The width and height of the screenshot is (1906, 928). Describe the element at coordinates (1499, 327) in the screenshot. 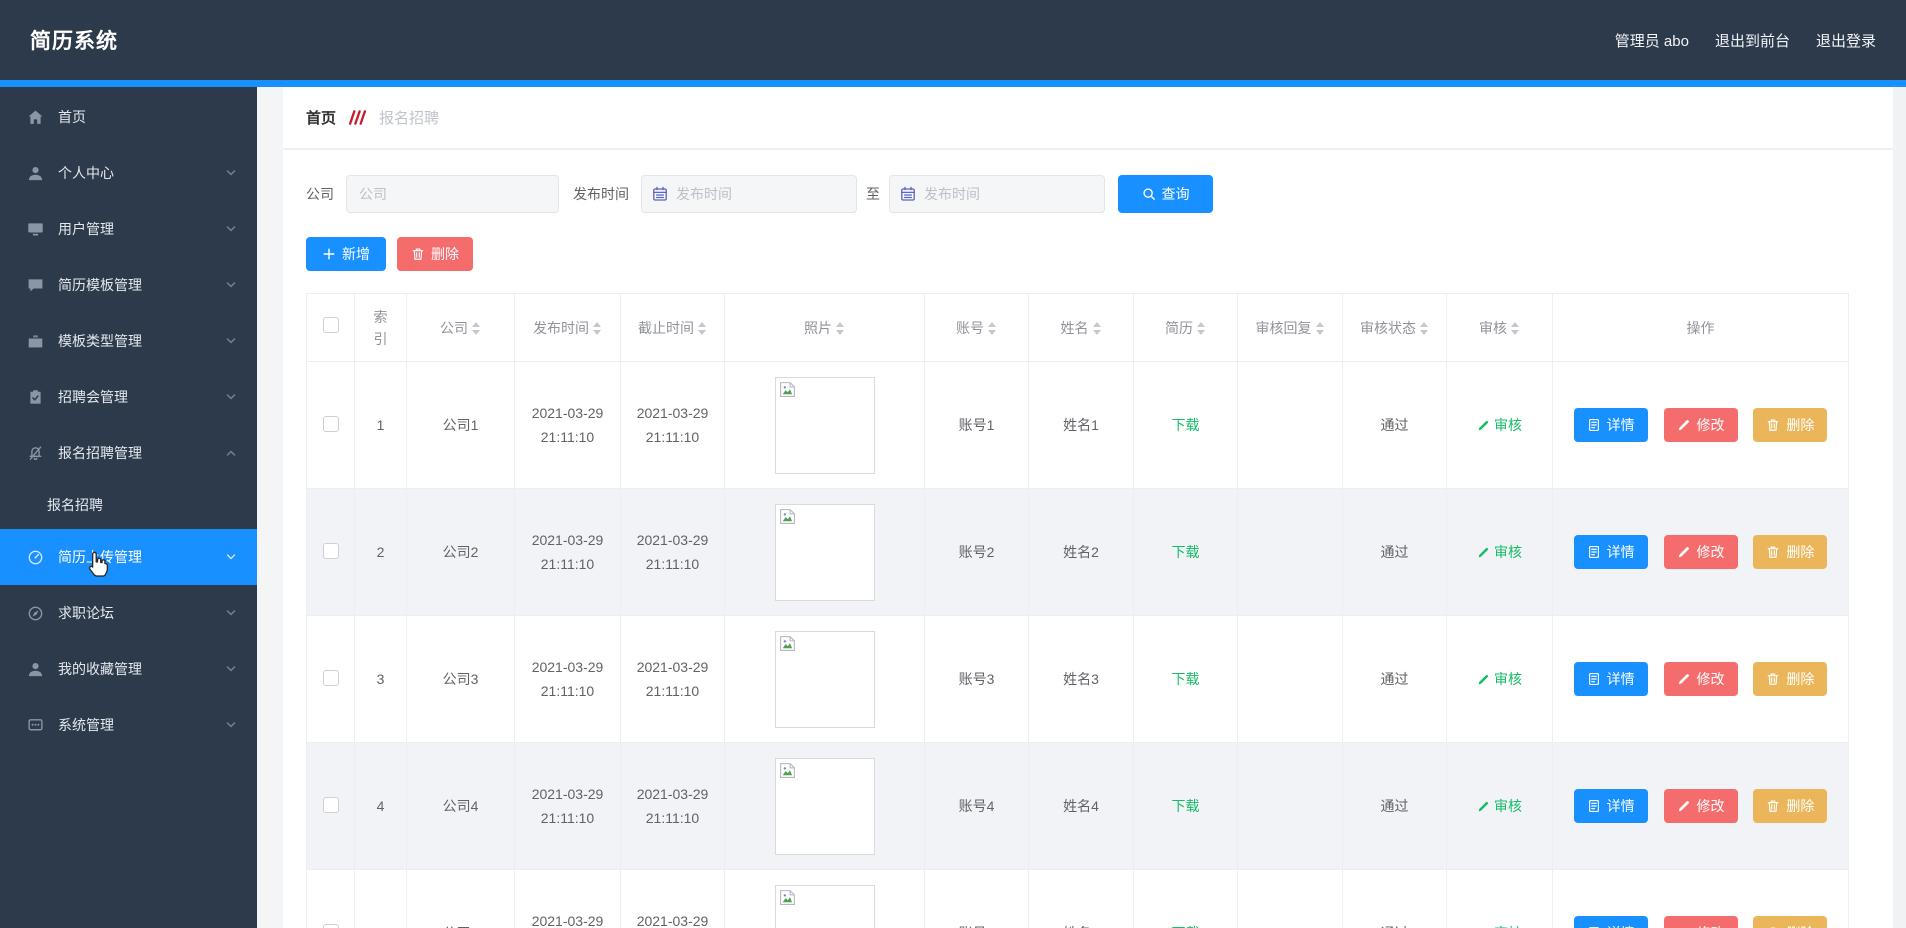

I see `column-header-review: 审核` at that location.